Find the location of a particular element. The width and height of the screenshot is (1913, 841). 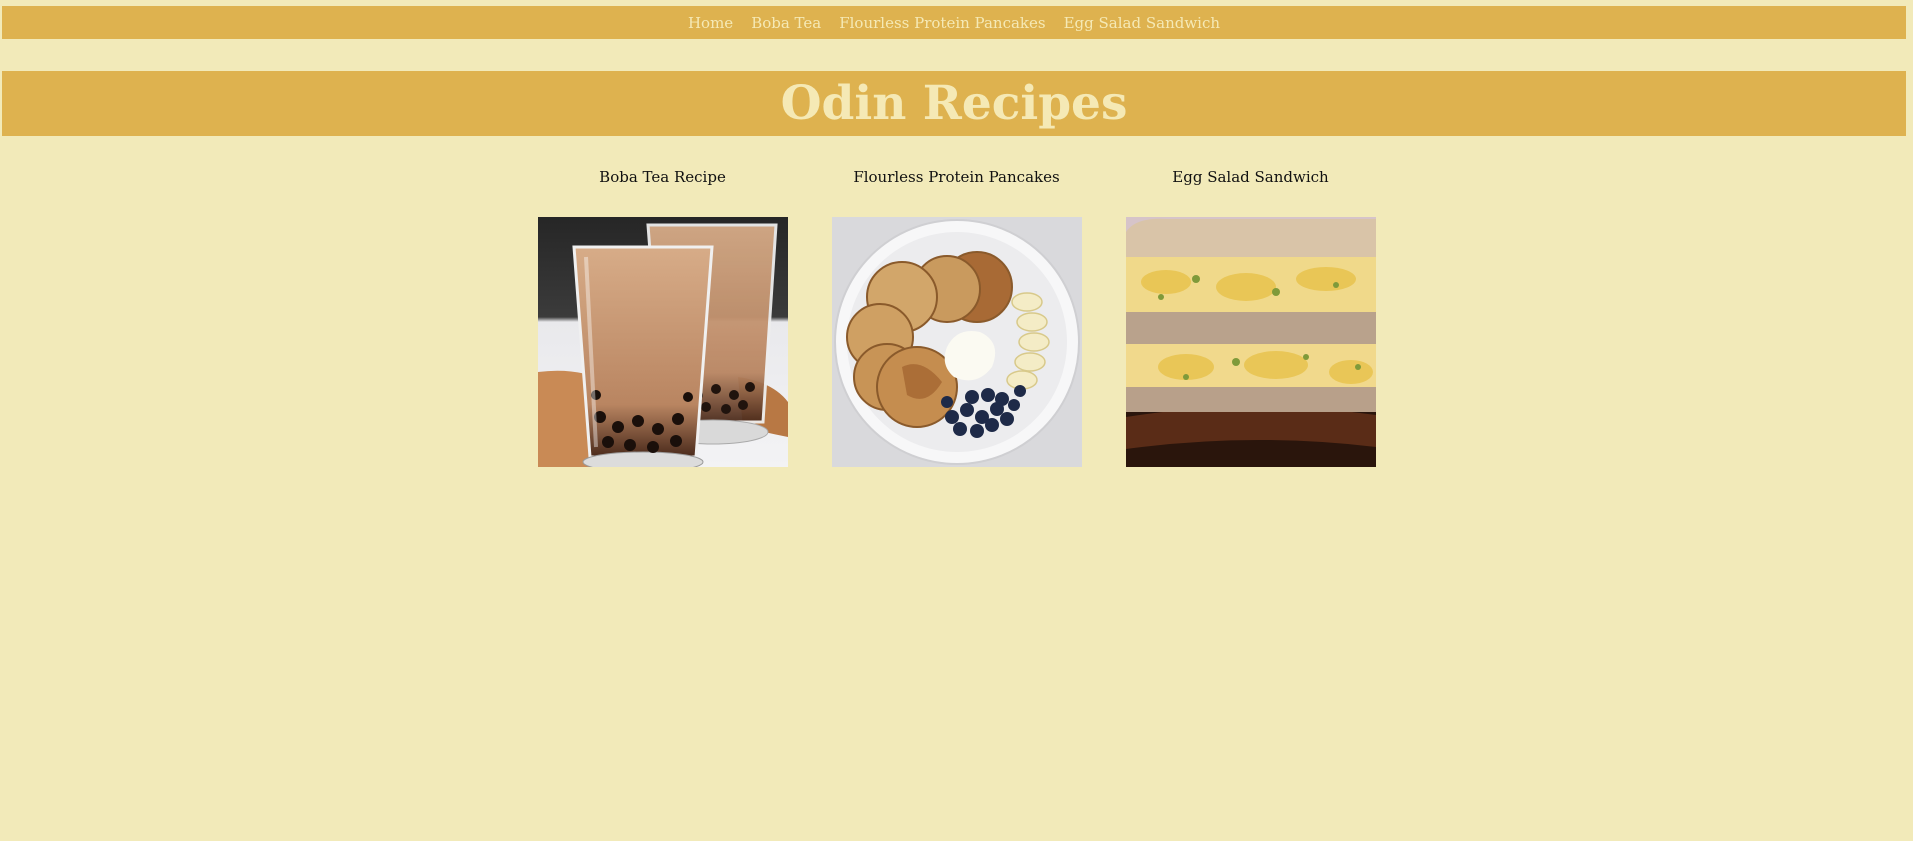

page-title: Odin Recipes is located at coordinates (954, 103).